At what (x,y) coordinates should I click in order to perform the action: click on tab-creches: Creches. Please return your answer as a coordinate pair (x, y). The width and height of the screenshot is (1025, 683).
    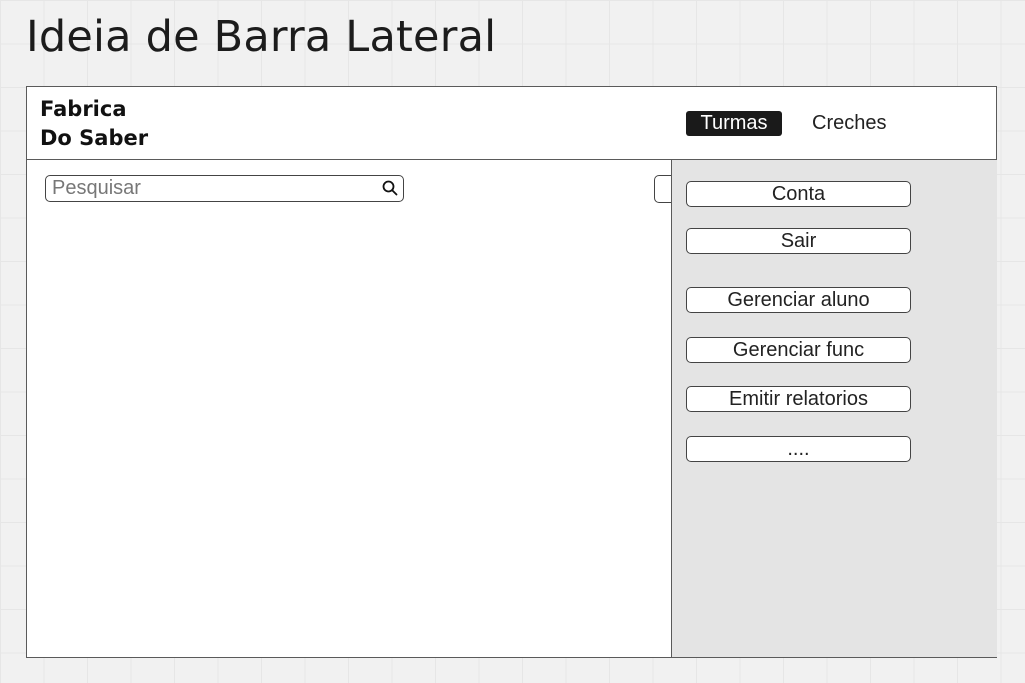
    Looking at the image, I should click on (849, 123).